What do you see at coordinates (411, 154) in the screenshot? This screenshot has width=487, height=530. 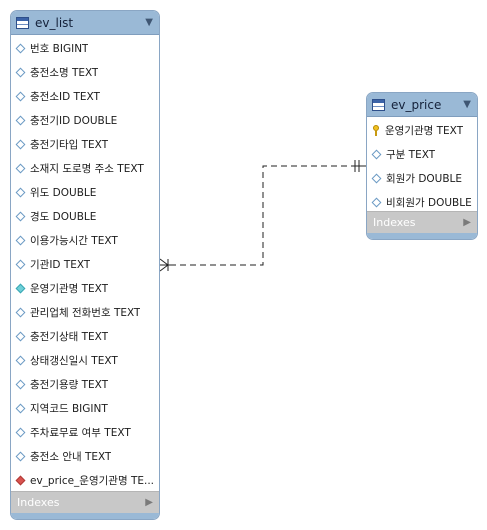 I see `column-label: 구분 TEXT` at bounding box center [411, 154].